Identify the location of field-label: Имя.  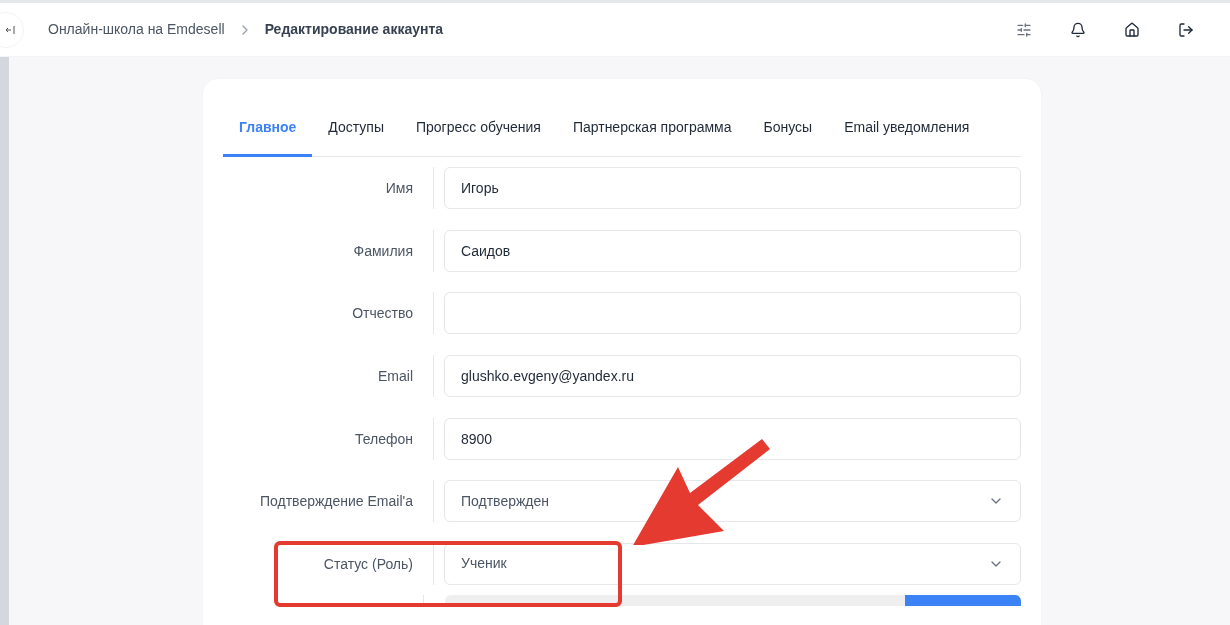
(399, 188).